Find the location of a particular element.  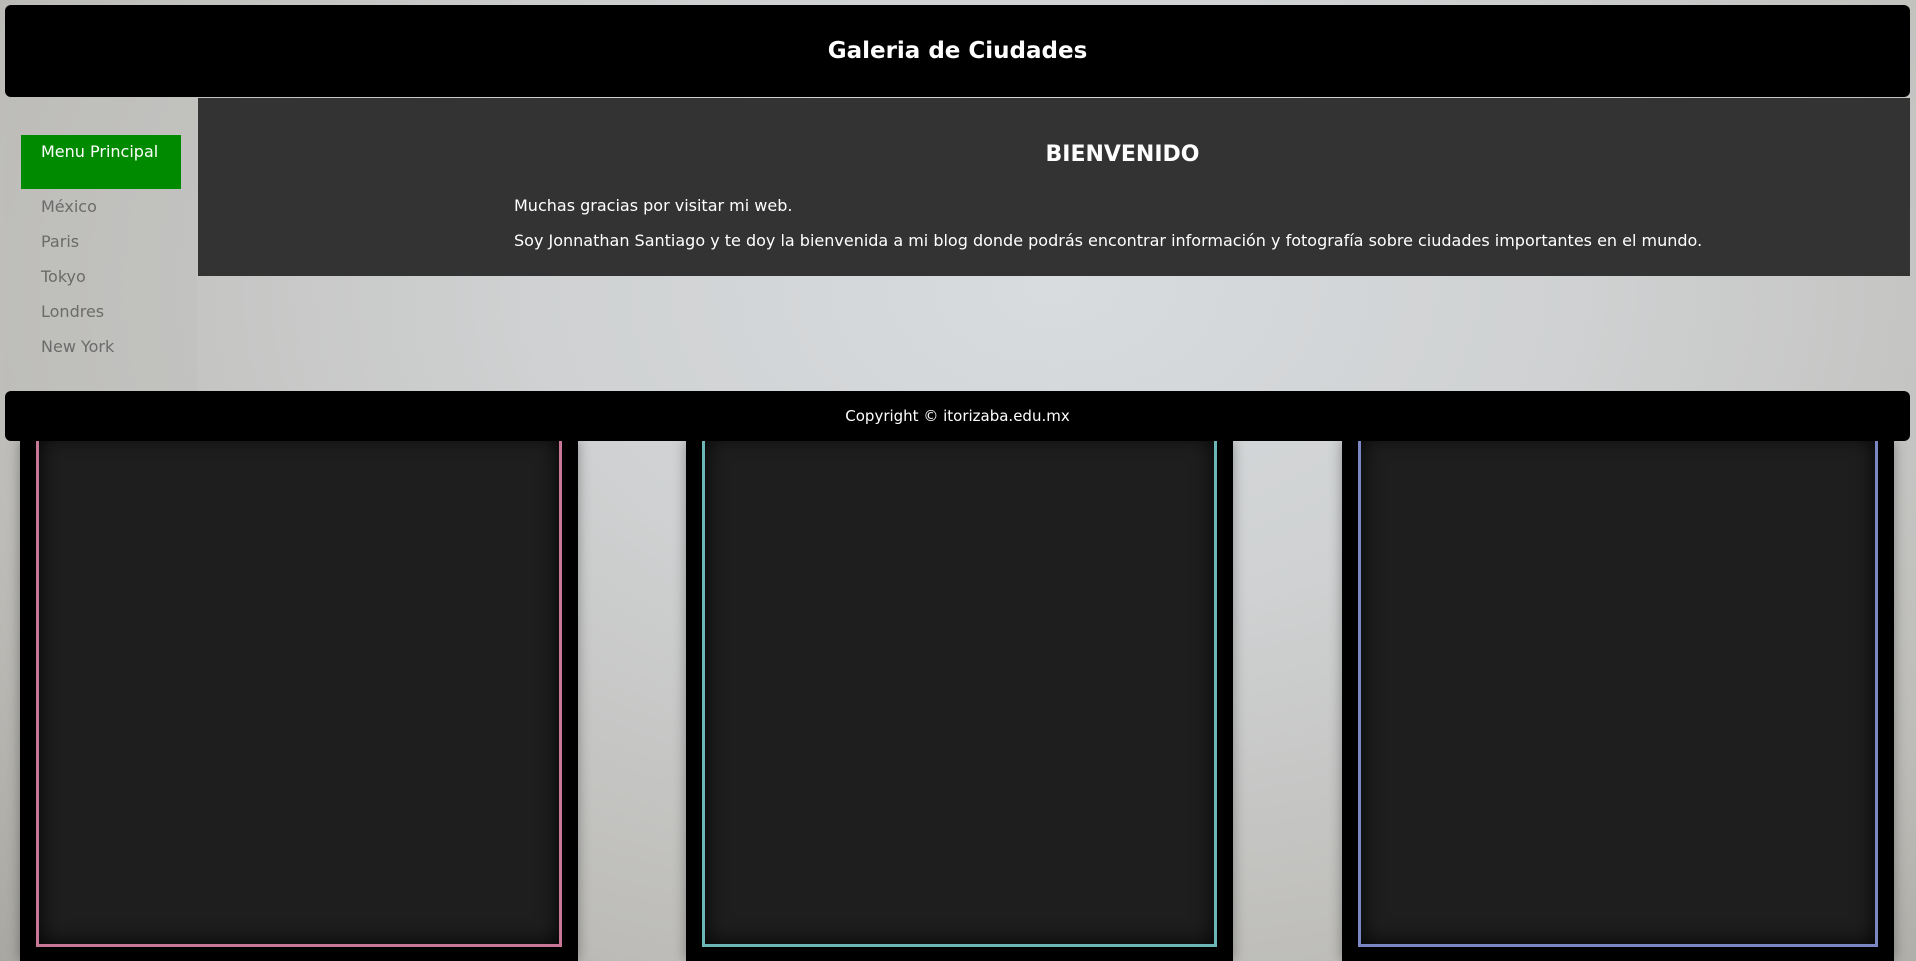

menu-item-tokyo: Tokyo is located at coordinates (101, 276).